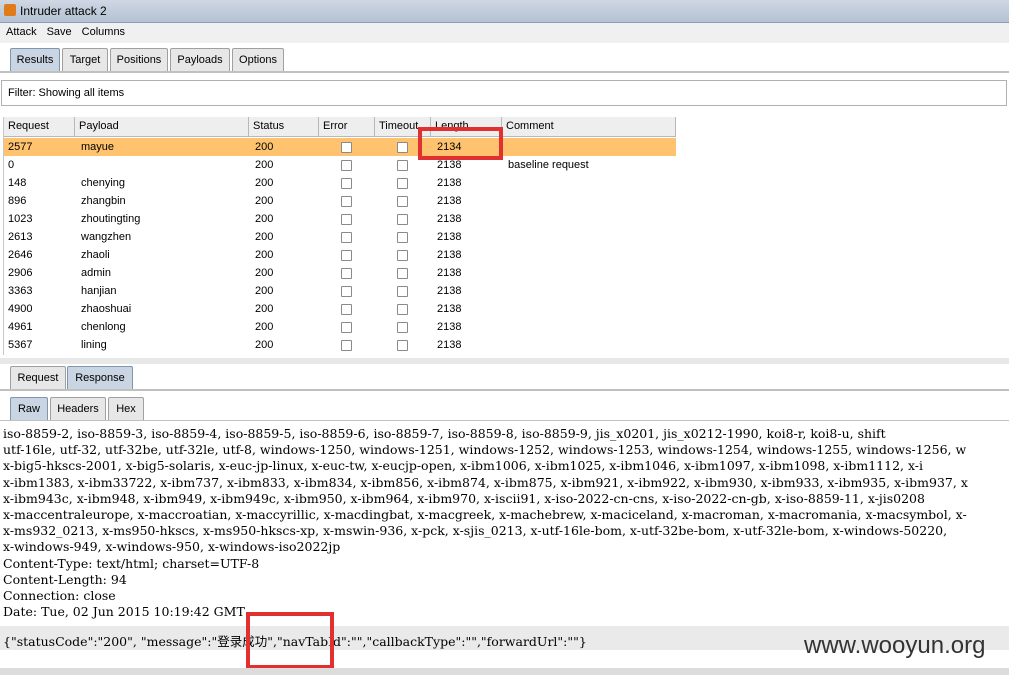 The width and height of the screenshot is (1009, 675). Describe the element at coordinates (131, 563) in the screenshot. I see `response-line: Content-Type: text/html; charset=UTF-8` at that location.